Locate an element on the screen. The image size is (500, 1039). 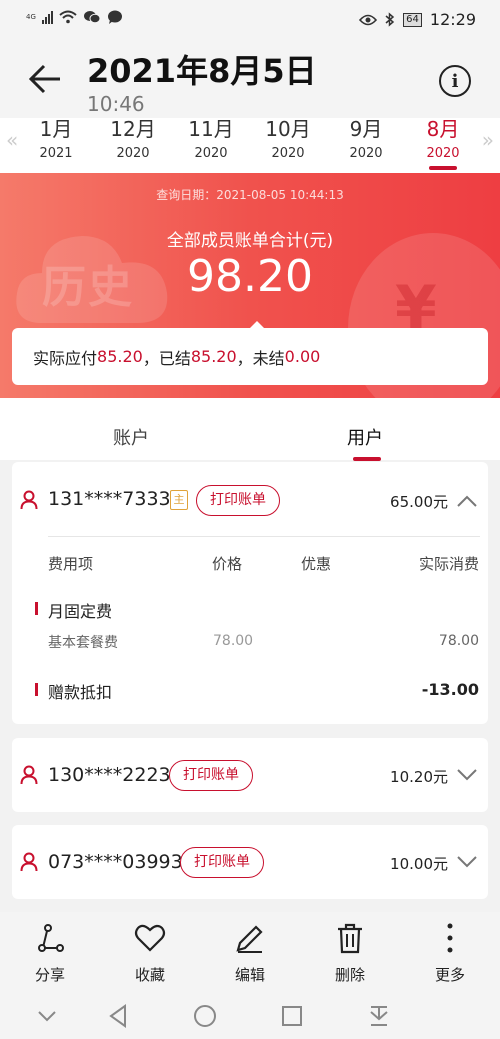
bill-amount: 10.20元 is located at coordinates (419, 777).